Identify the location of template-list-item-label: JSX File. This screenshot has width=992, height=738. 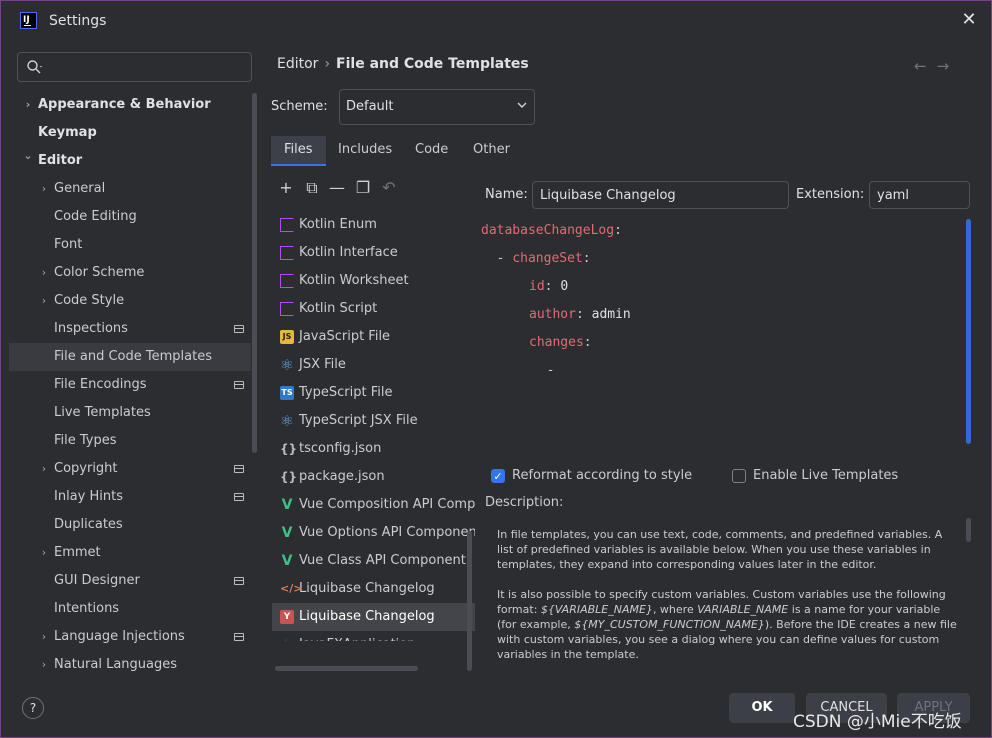
(322, 364).